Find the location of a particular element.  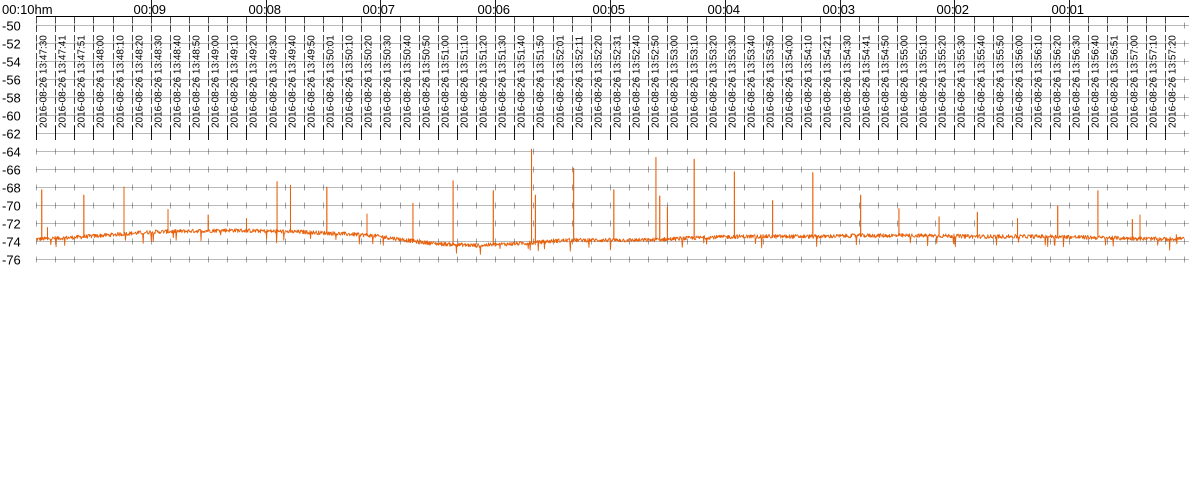

timestamp-label: 2016-08-26 13:49:10 is located at coordinates (235, 81).